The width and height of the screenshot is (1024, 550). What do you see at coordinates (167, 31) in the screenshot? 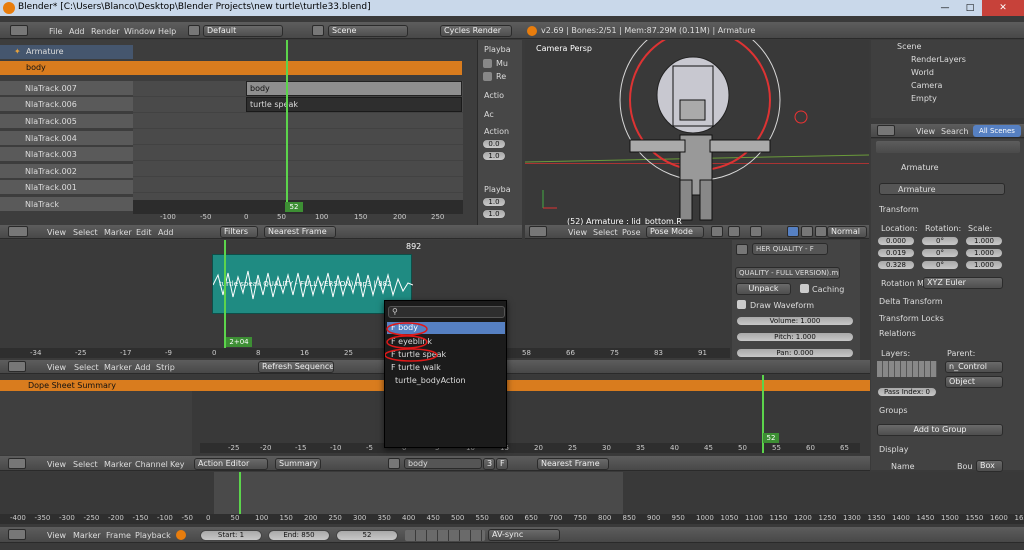
I see `menu-help: Help` at bounding box center [167, 31].